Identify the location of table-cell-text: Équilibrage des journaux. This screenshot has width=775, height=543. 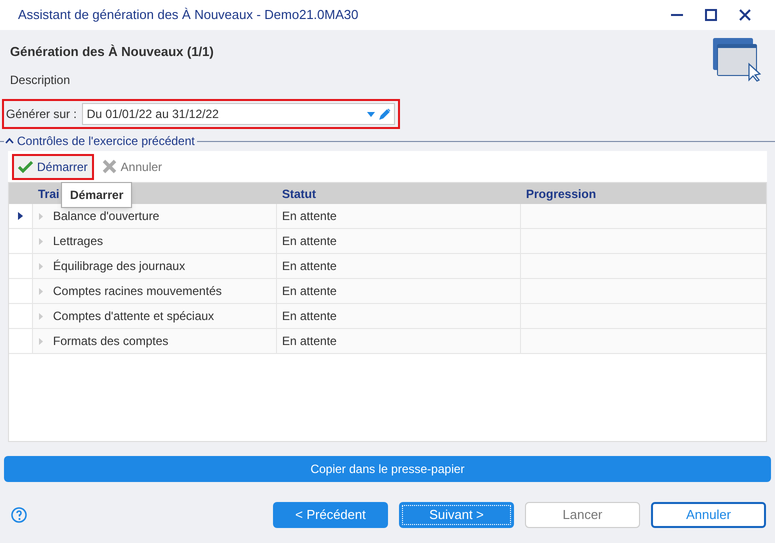
(119, 266).